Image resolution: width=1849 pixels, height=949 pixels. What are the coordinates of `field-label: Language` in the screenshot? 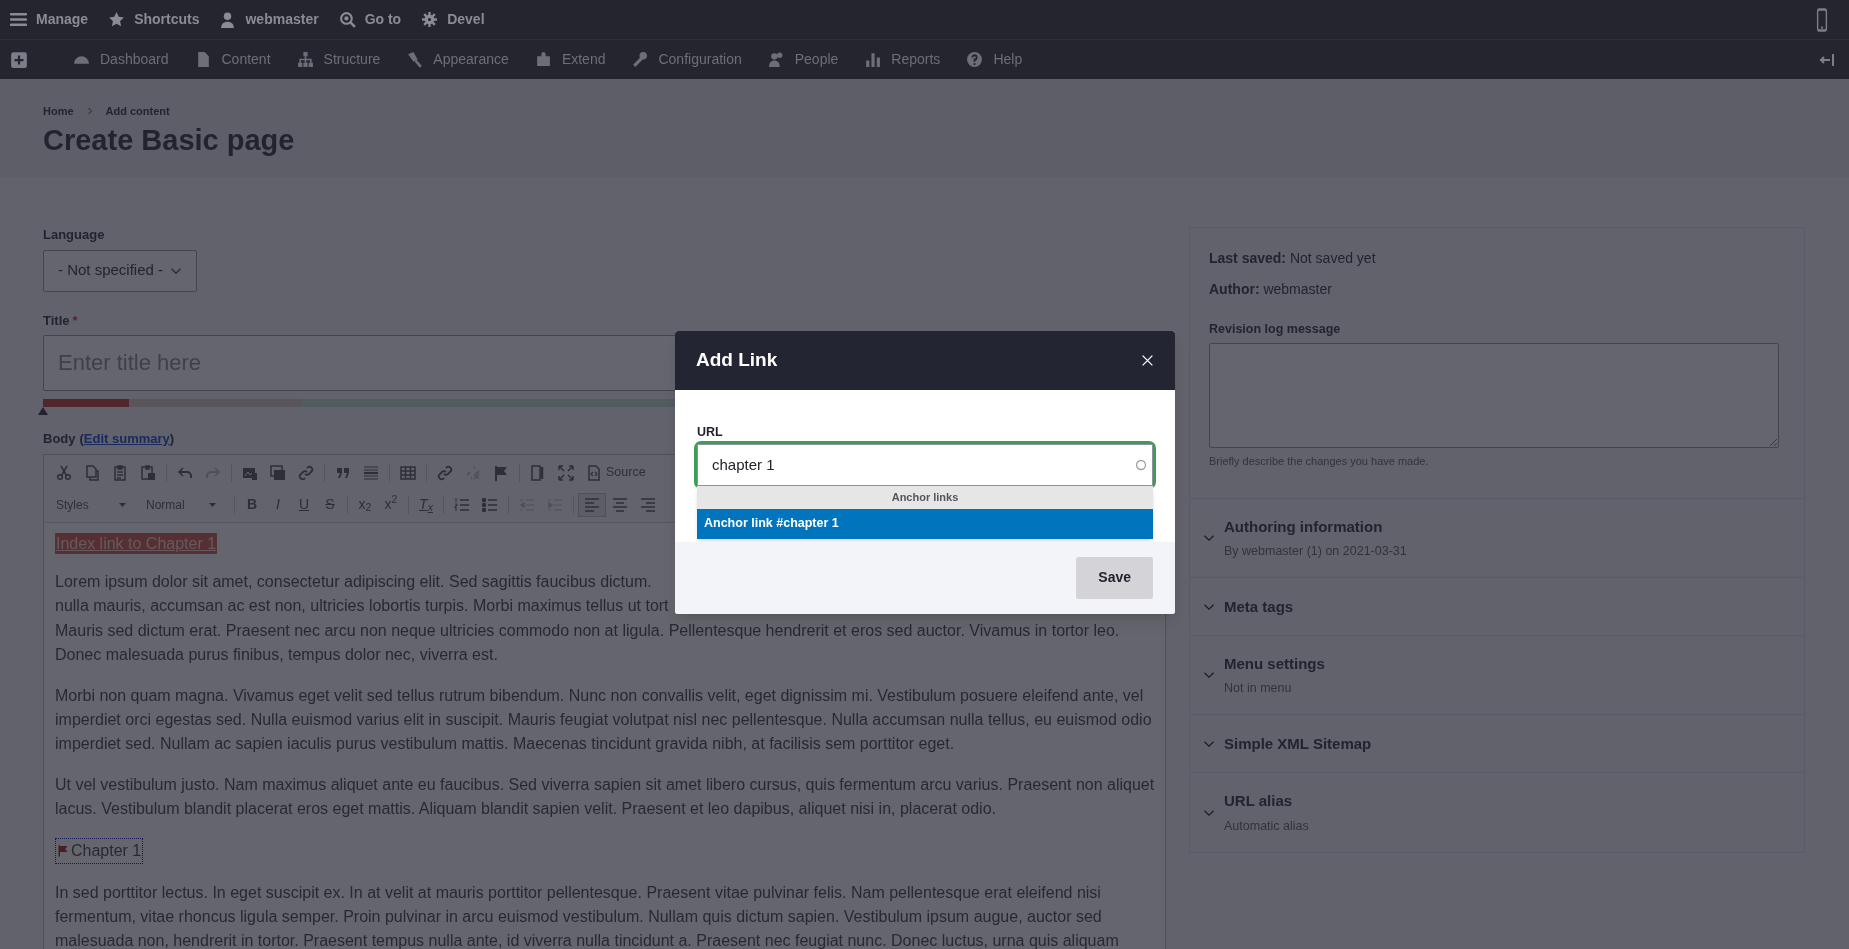 It's located at (74, 235).